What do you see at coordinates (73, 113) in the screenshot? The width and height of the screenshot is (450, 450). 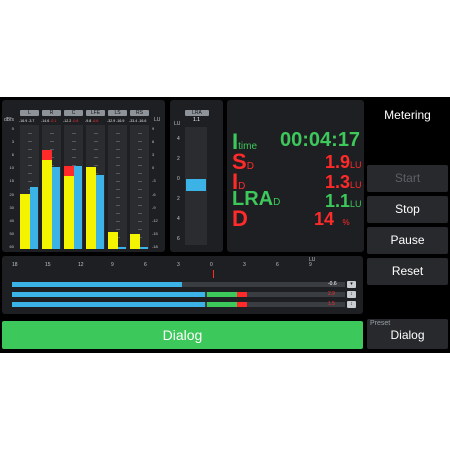 I see `channel-header-c: C` at bounding box center [73, 113].